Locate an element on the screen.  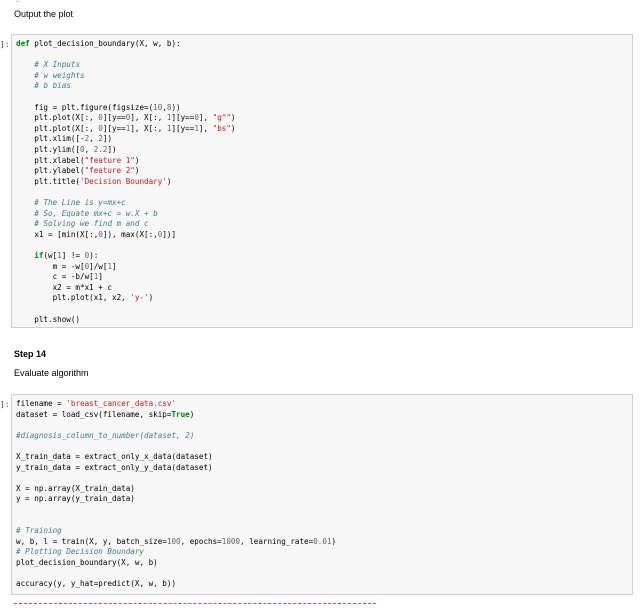
code-token: plt.ylabel( is located at coordinates (50, 171).